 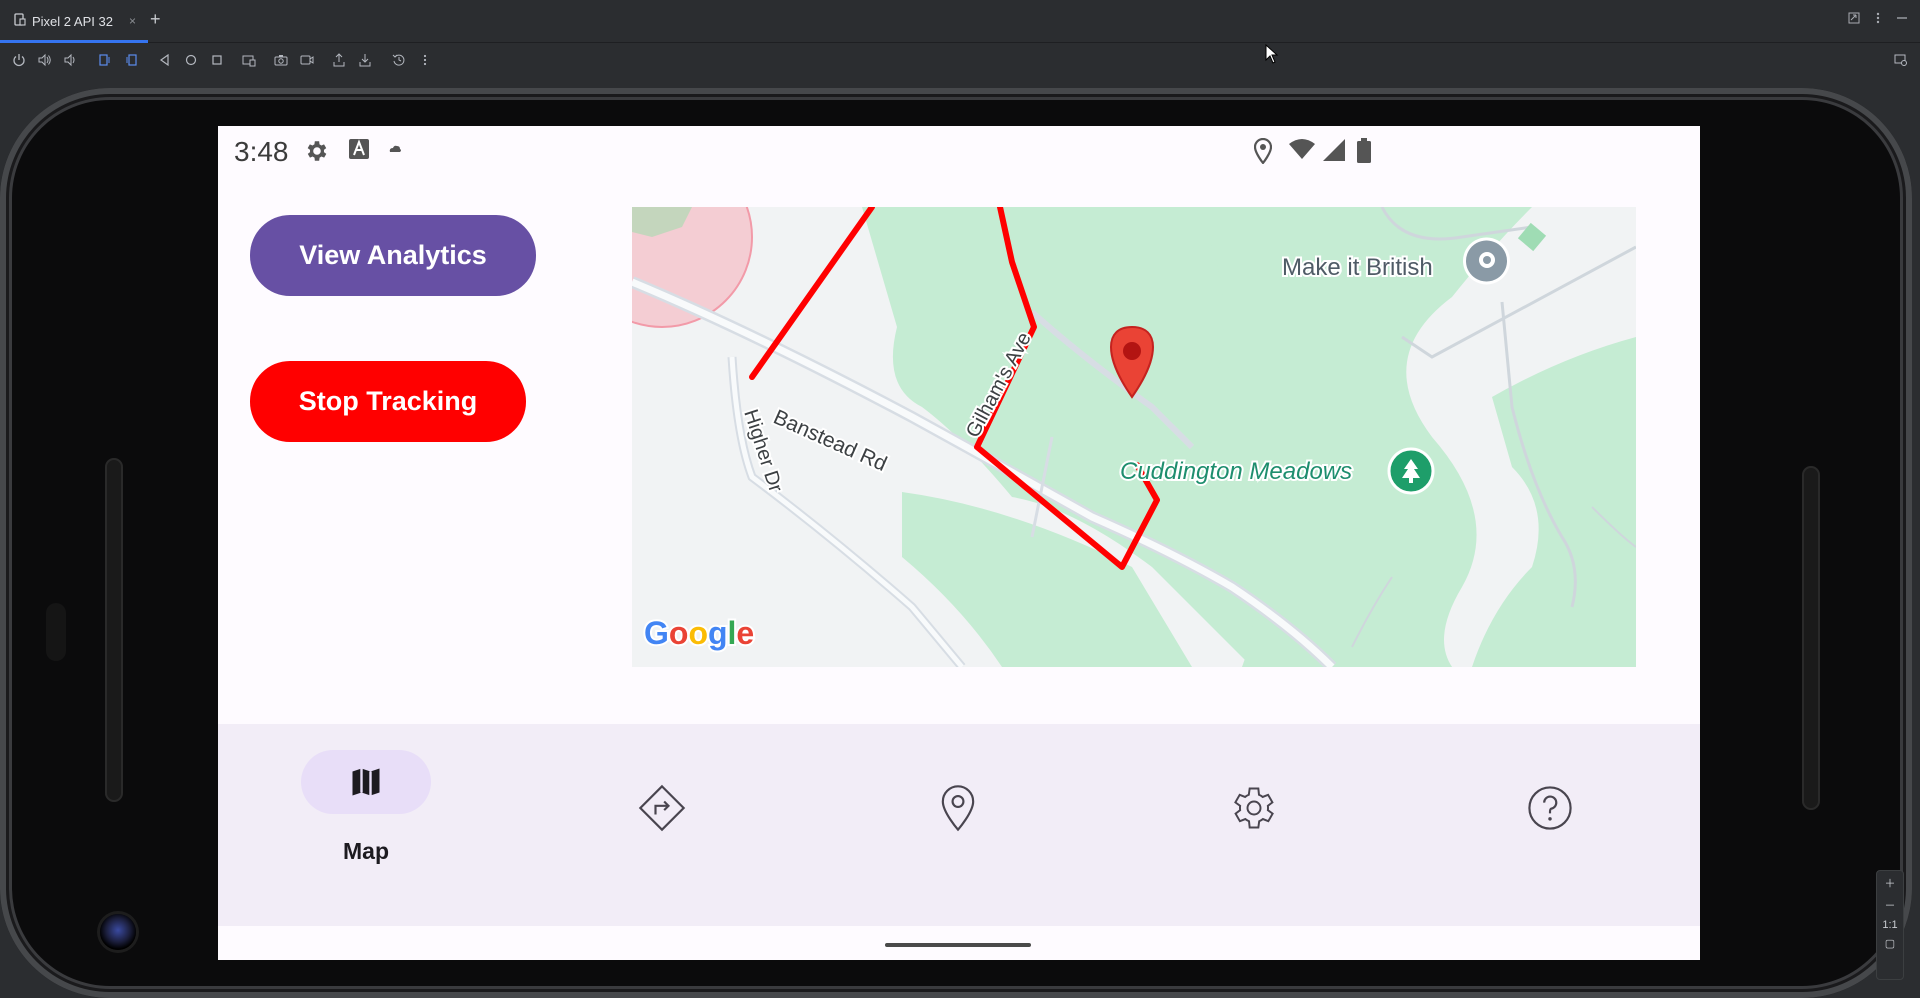 I want to click on nav-item-location, so click(x=958, y=825).